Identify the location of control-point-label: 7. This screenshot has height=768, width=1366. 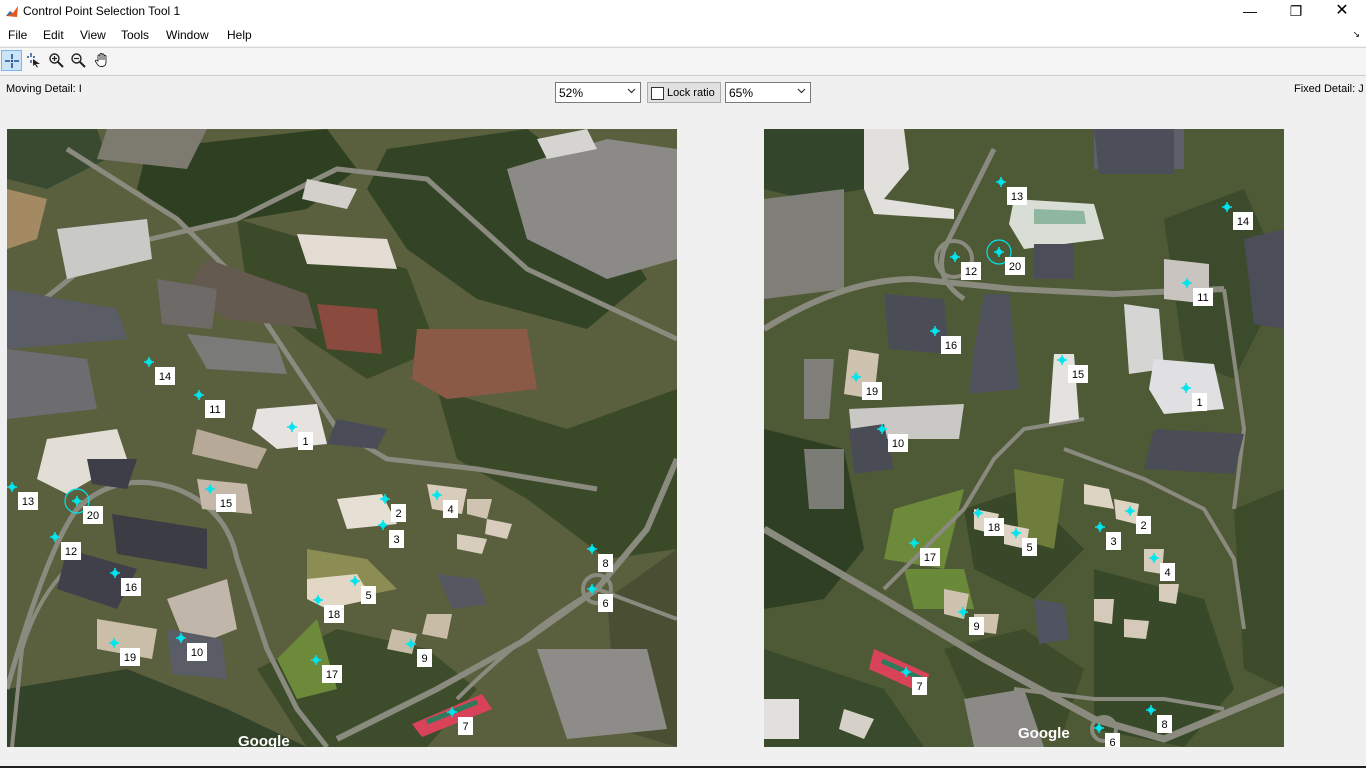
(919, 687).